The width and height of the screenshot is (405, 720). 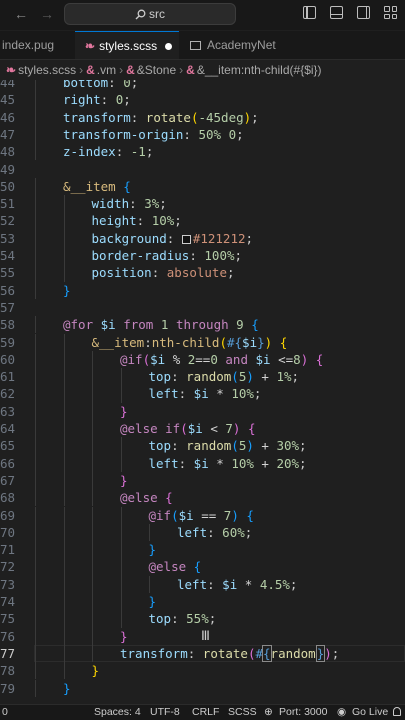 I want to click on unsaved-changes-dot-icon, so click(x=169, y=47).